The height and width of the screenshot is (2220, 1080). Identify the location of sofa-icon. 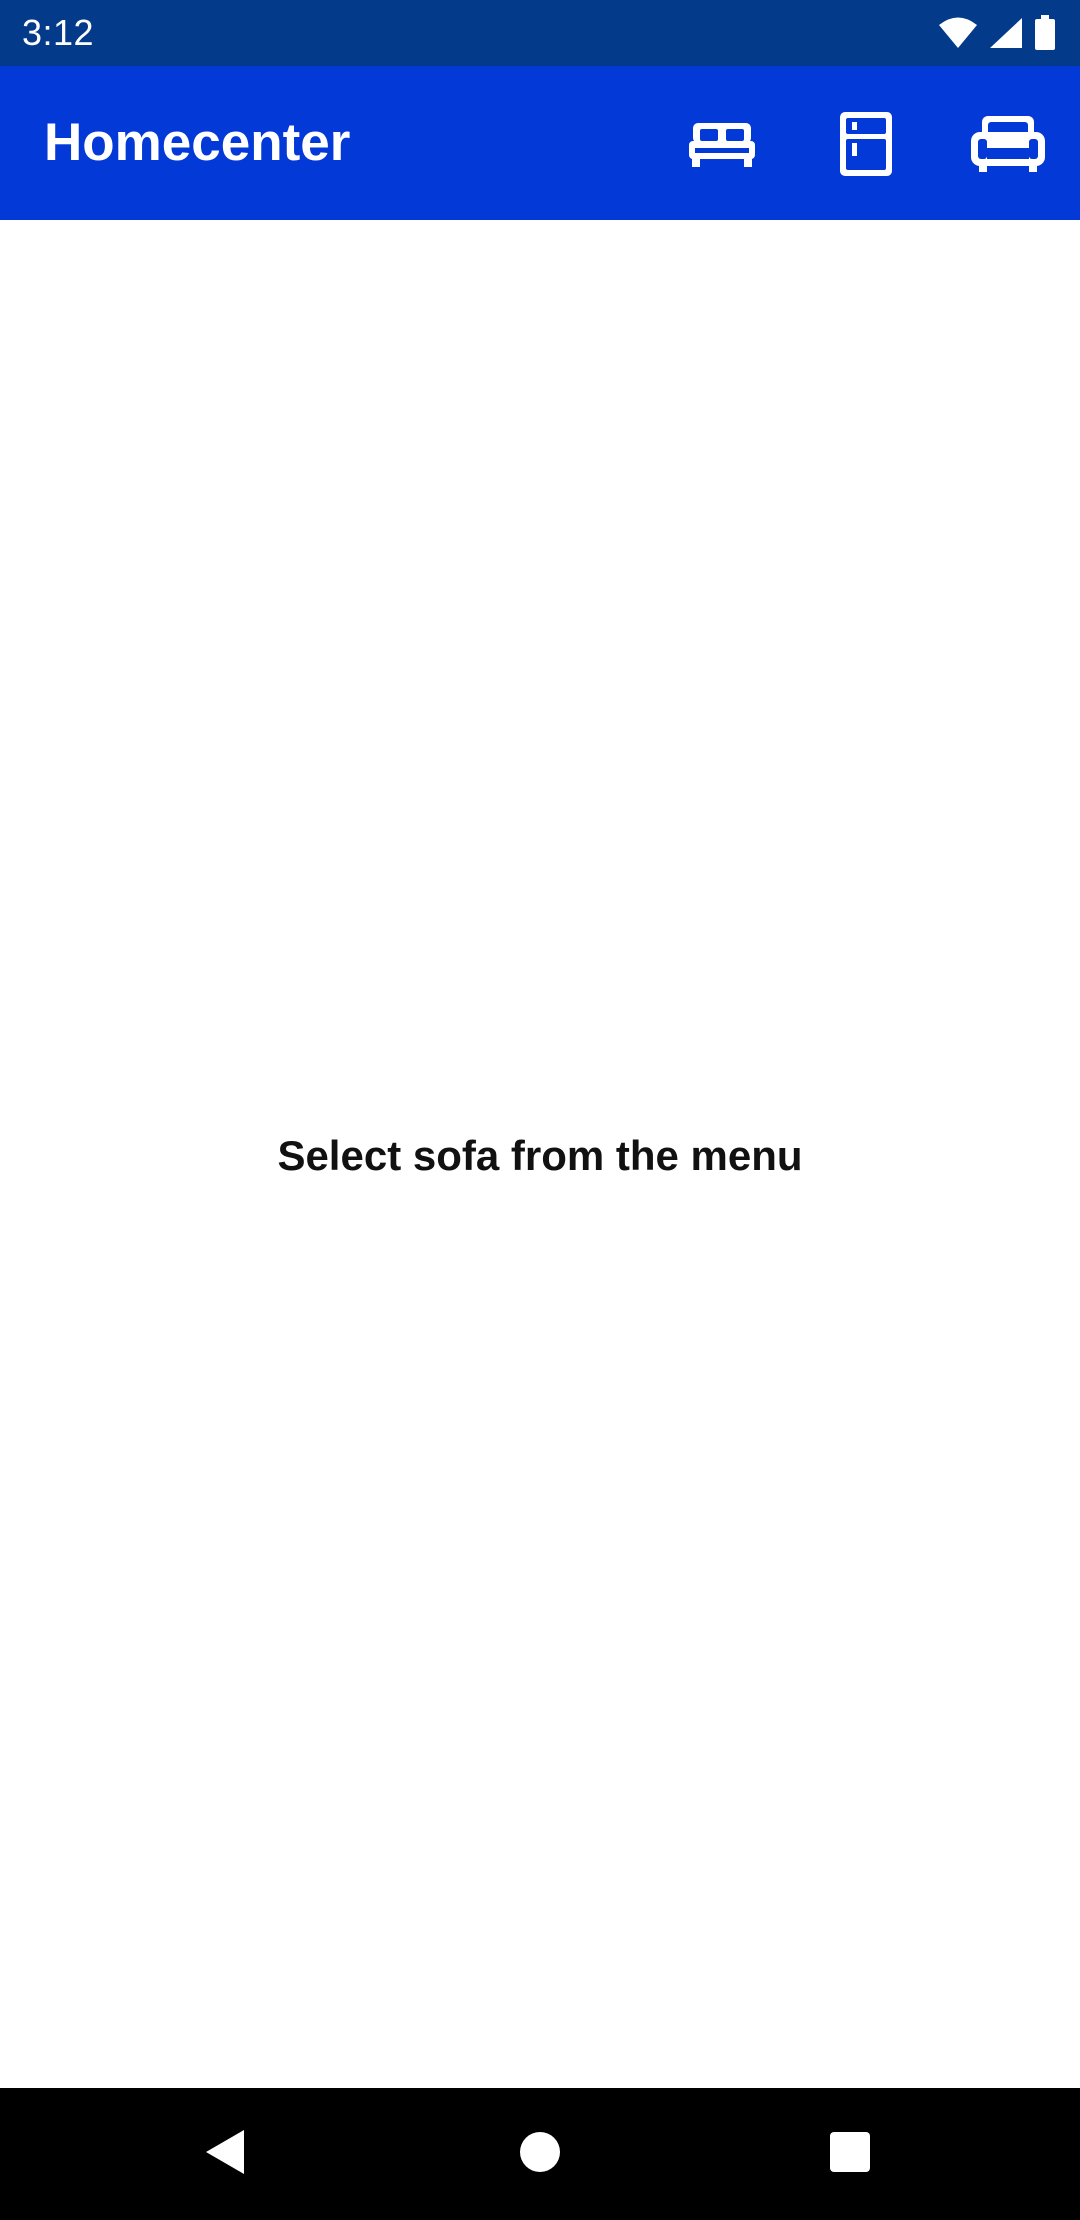
(1008, 144).